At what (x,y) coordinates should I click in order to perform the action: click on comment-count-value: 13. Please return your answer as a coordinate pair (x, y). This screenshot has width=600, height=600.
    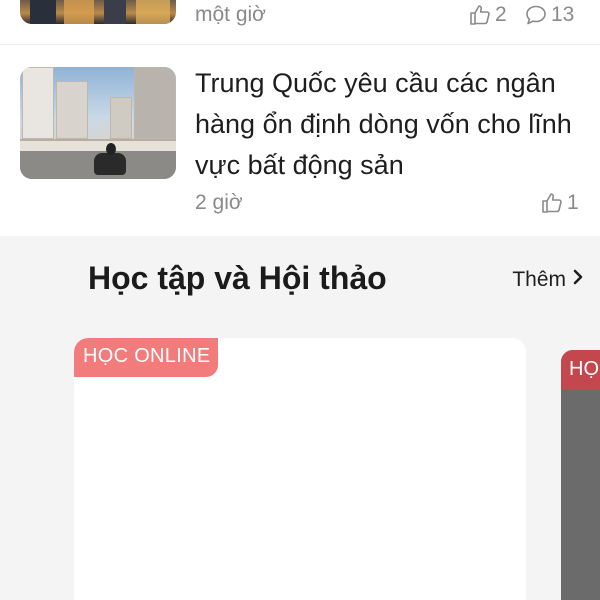
    Looking at the image, I should click on (563, 14).